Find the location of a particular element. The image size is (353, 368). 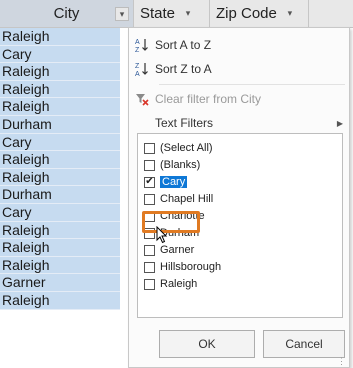

column-header-city: City ▾ is located at coordinates (67, 13).